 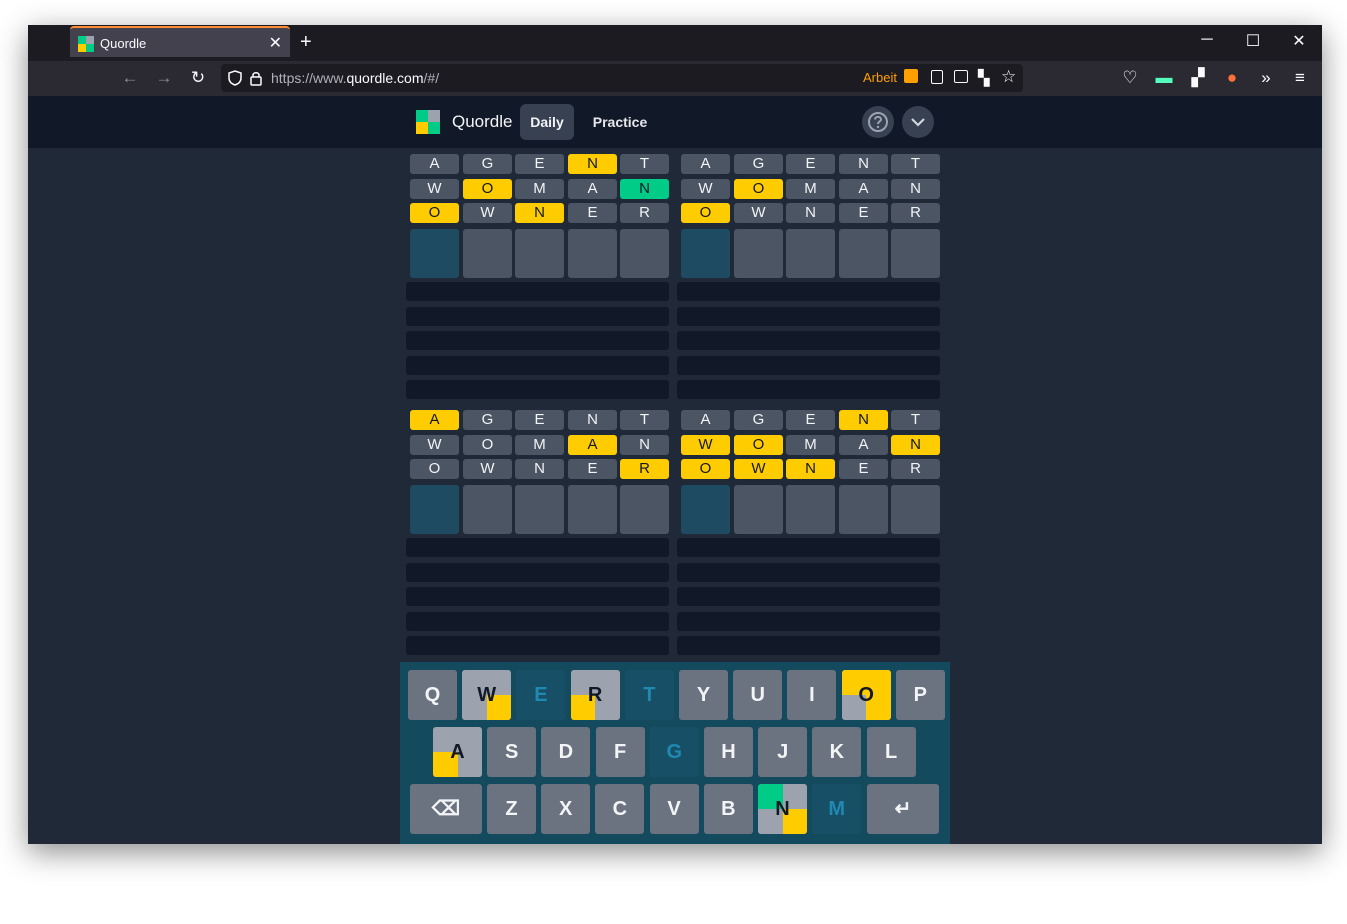 What do you see at coordinates (566, 752) in the screenshot?
I see `key-d: D` at bounding box center [566, 752].